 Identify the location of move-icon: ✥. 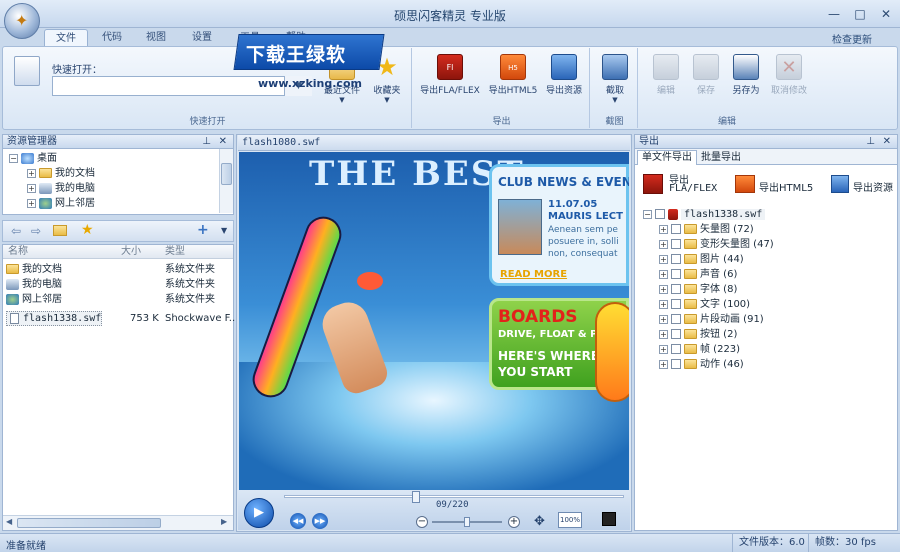
(539, 521).